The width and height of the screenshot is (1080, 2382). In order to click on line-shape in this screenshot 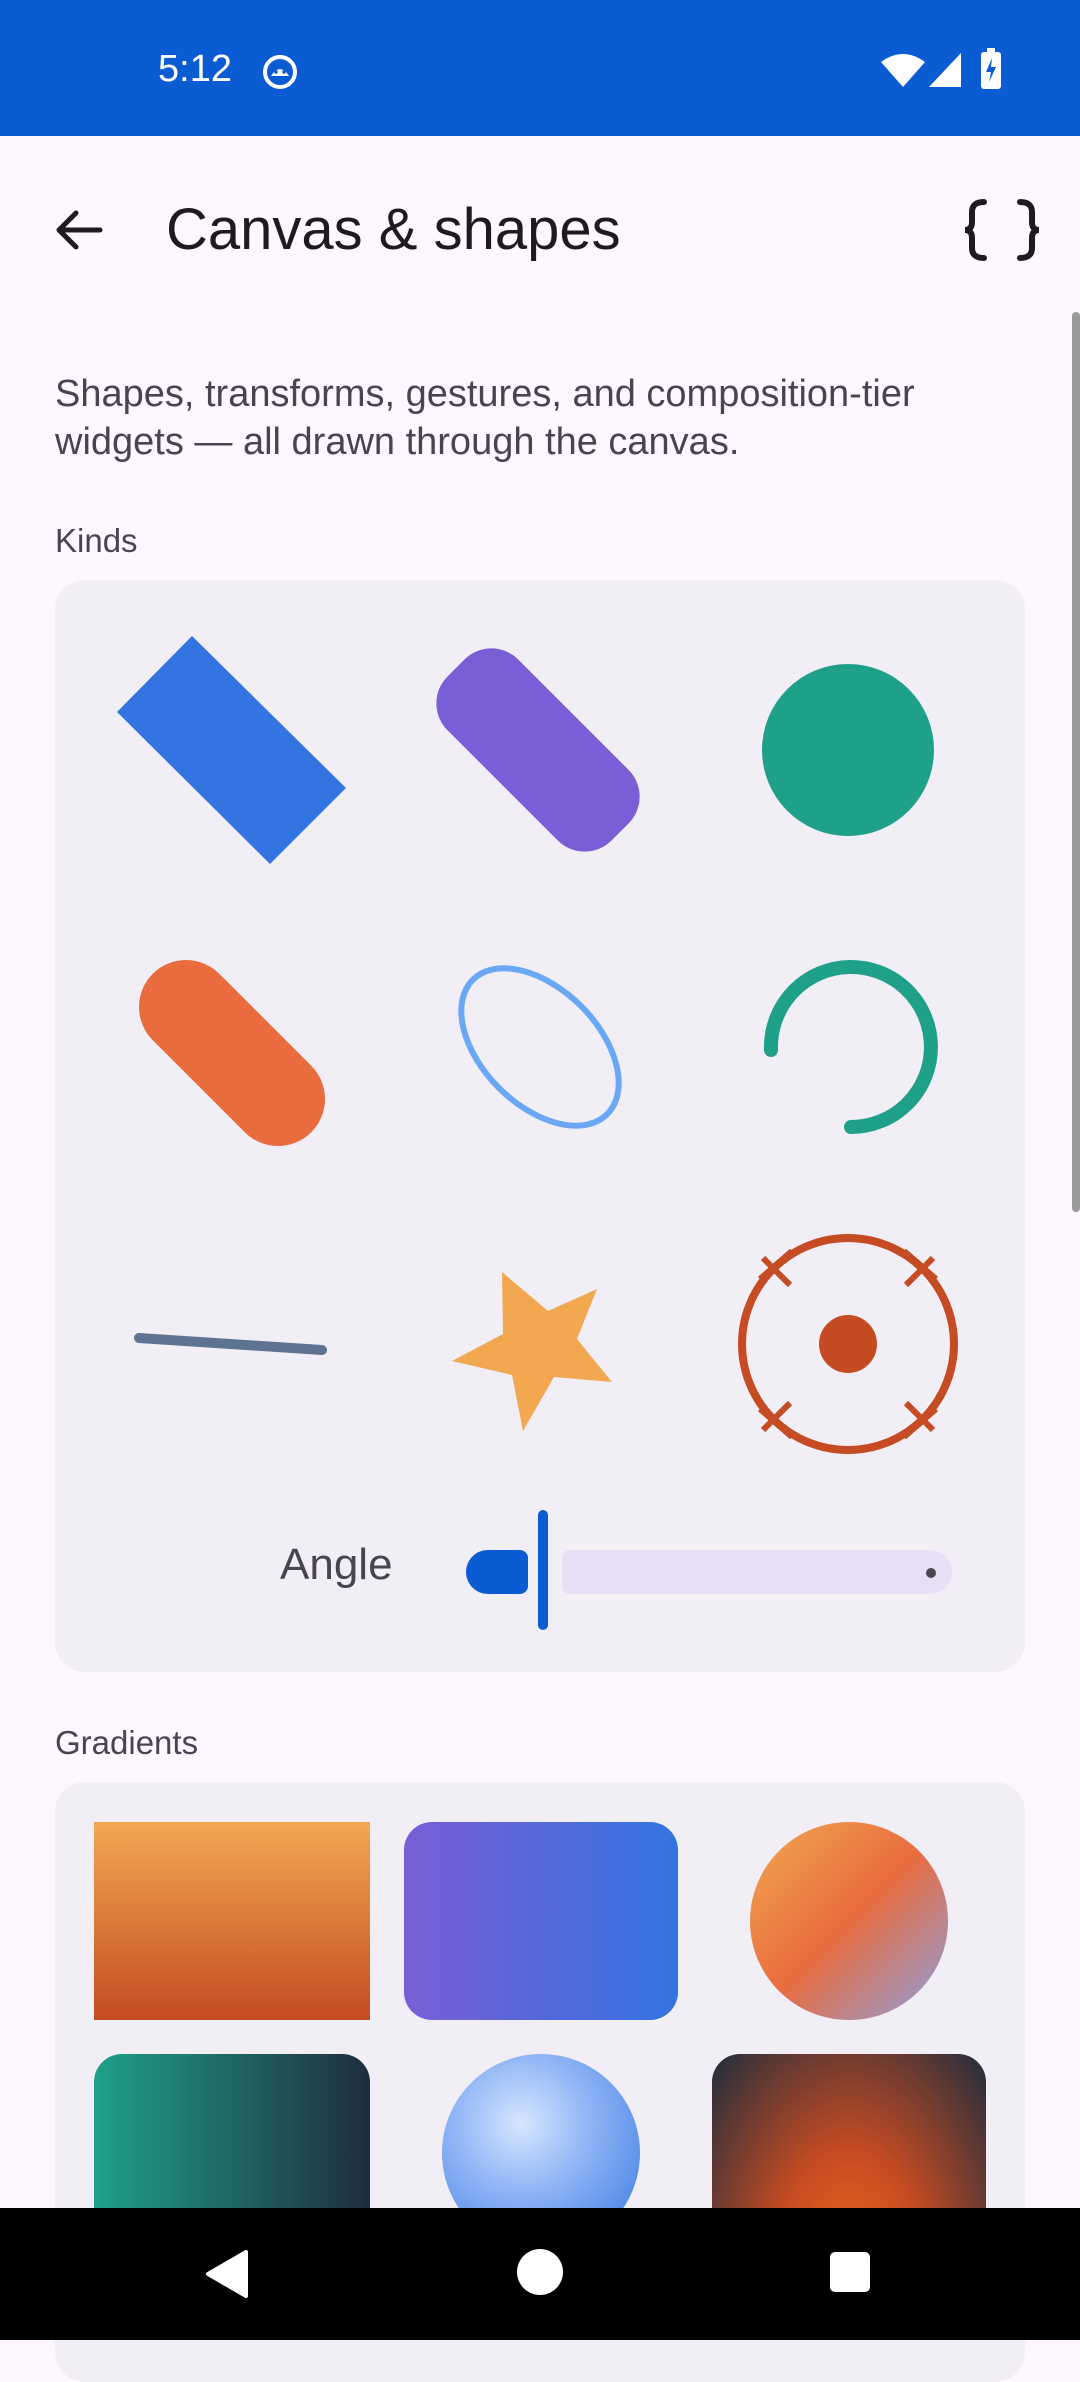, I will do `click(230, 1344)`.